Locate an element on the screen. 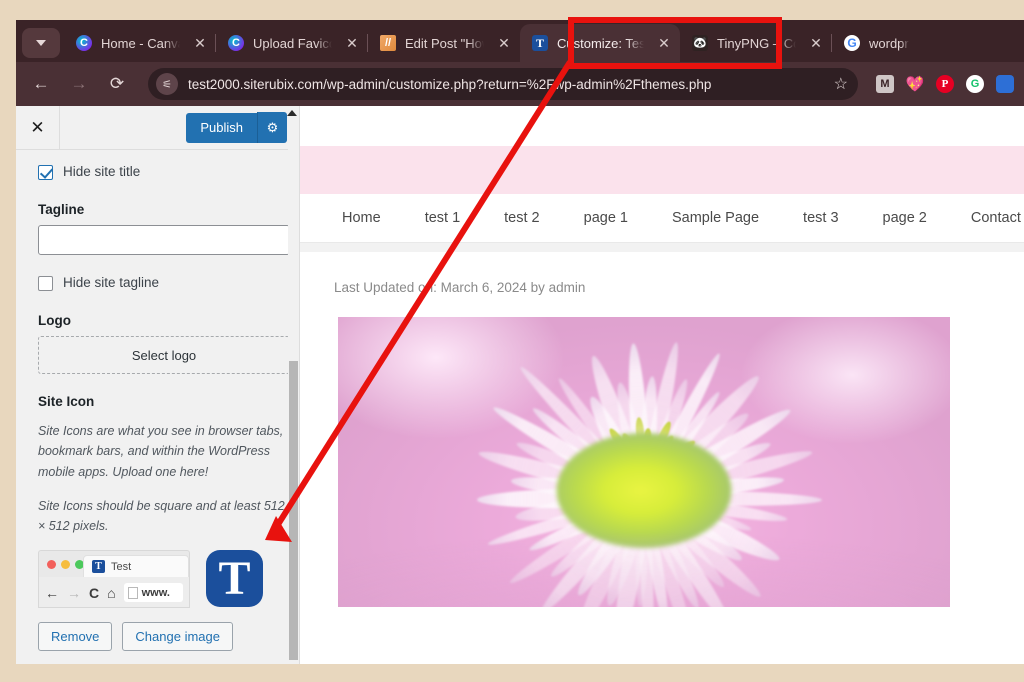 This screenshot has width=1024, height=682. change-image-button: Change image is located at coordinates (177, 637).